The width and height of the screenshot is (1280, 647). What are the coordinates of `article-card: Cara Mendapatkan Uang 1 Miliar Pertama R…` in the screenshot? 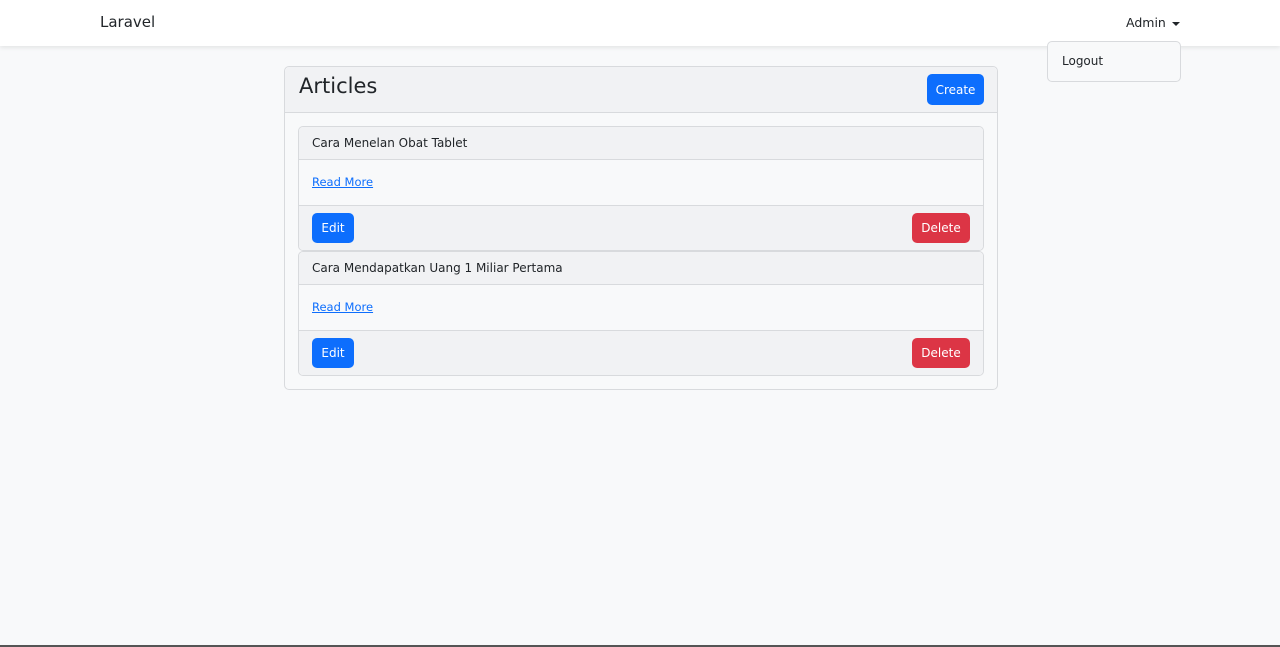 It's located at (641, 313).